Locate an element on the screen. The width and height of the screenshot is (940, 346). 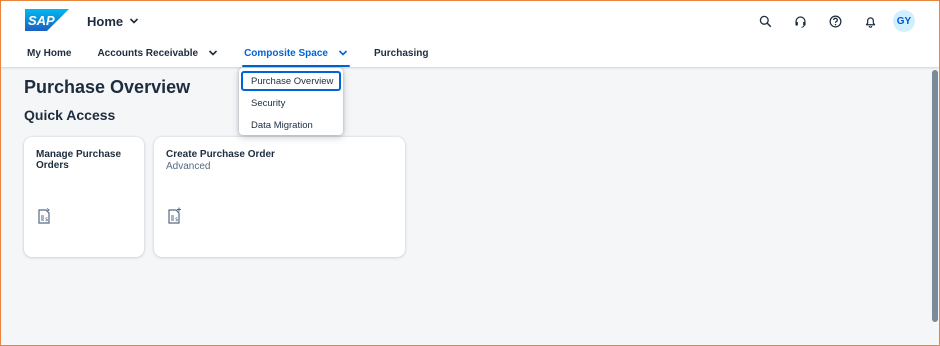
user-avatar: GY is located at coordinates (904, 21).